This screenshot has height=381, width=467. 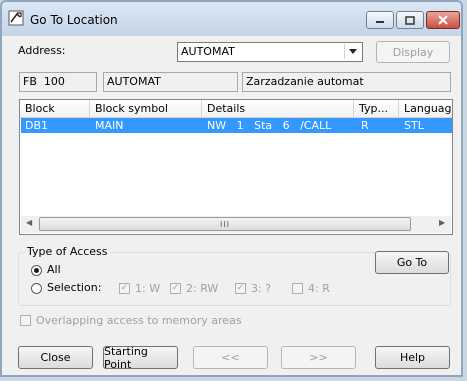 What do you see at coordinates (442, 222) in the screenshot?
I see `scroll-right-icon: ▶` at bounding box center [442, 222].